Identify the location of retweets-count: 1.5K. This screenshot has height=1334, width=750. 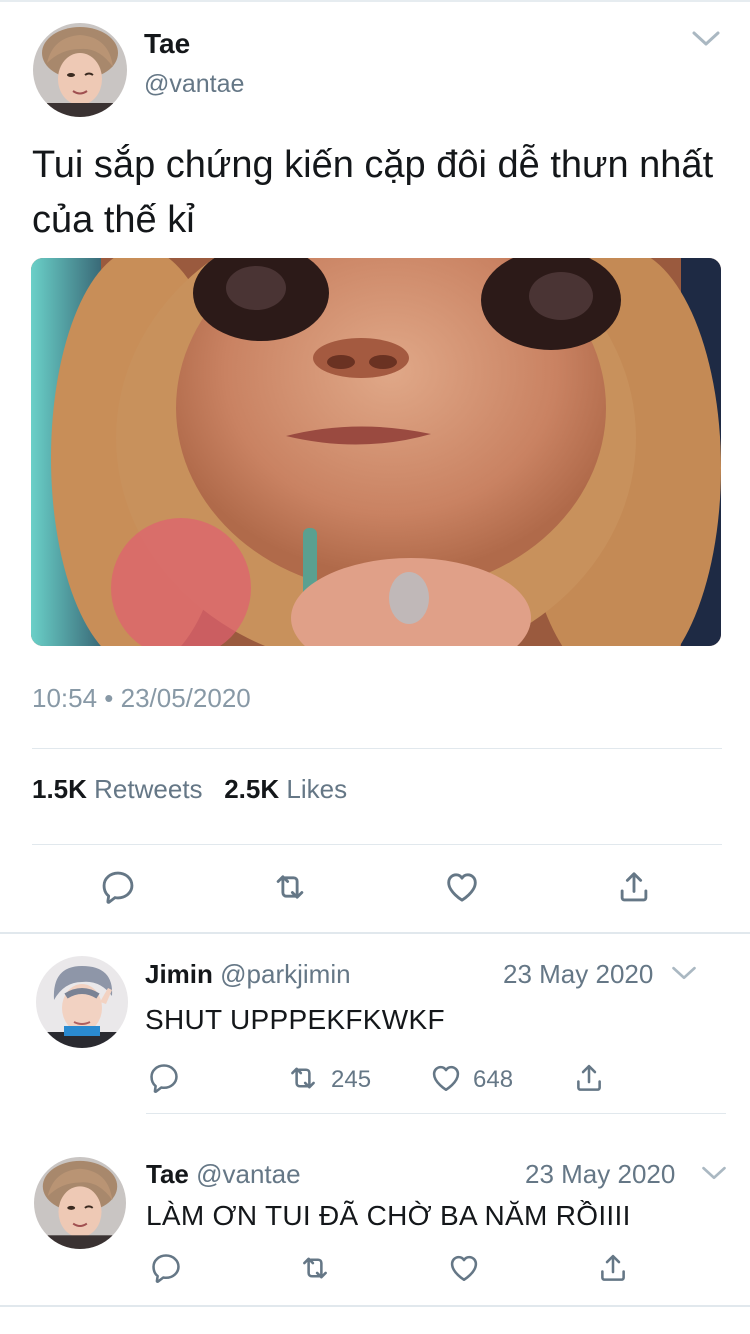
(59, 789).